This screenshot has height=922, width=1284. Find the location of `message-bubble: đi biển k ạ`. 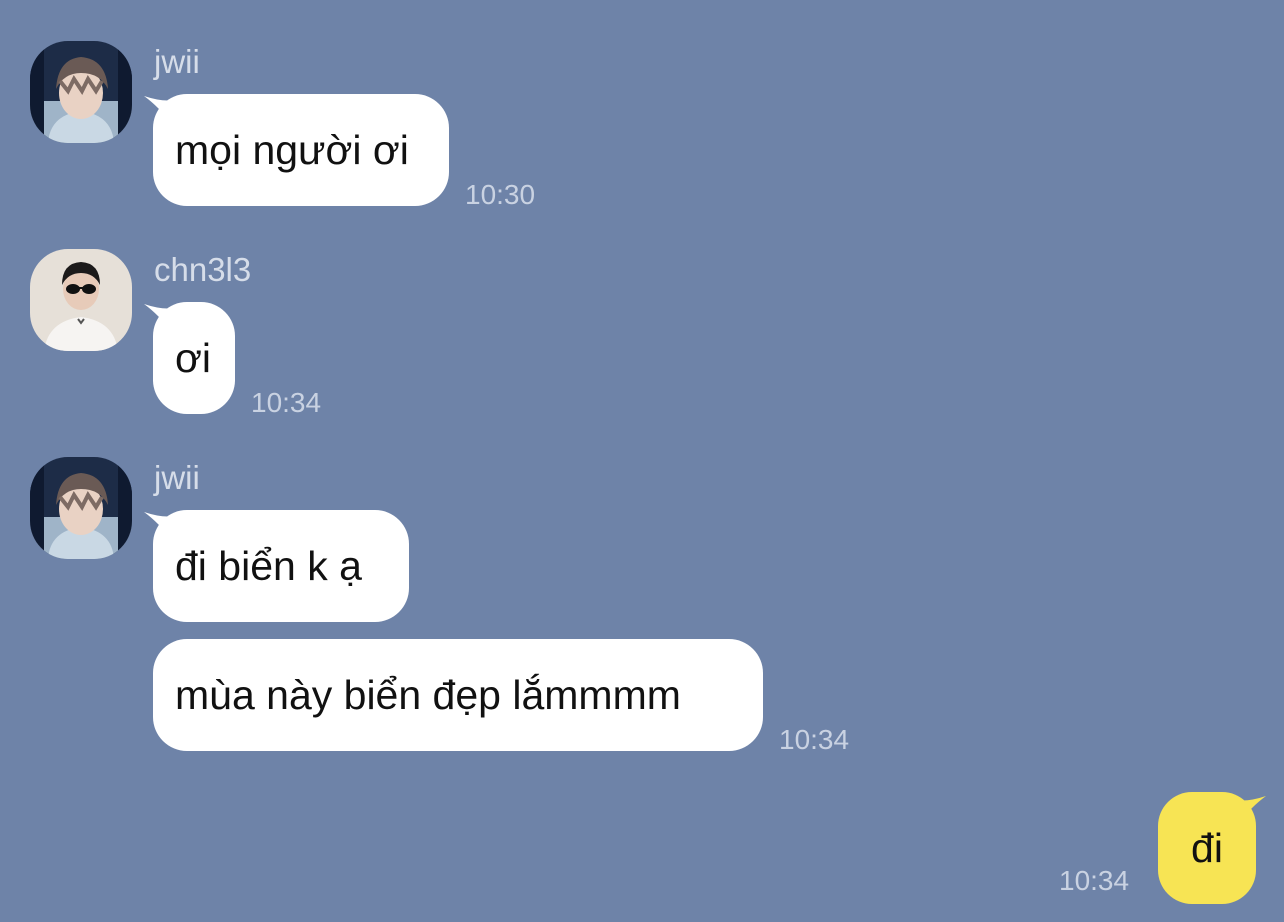

message-bubble: đi biển k ạ is located at coordinates (281, 566).